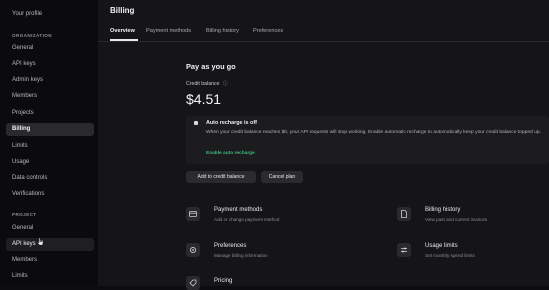 The width and height of the screenshot is (549, 290). Describe the element at coordinates (193, 250) in the screenshot. I see `gear-icon` at that location.